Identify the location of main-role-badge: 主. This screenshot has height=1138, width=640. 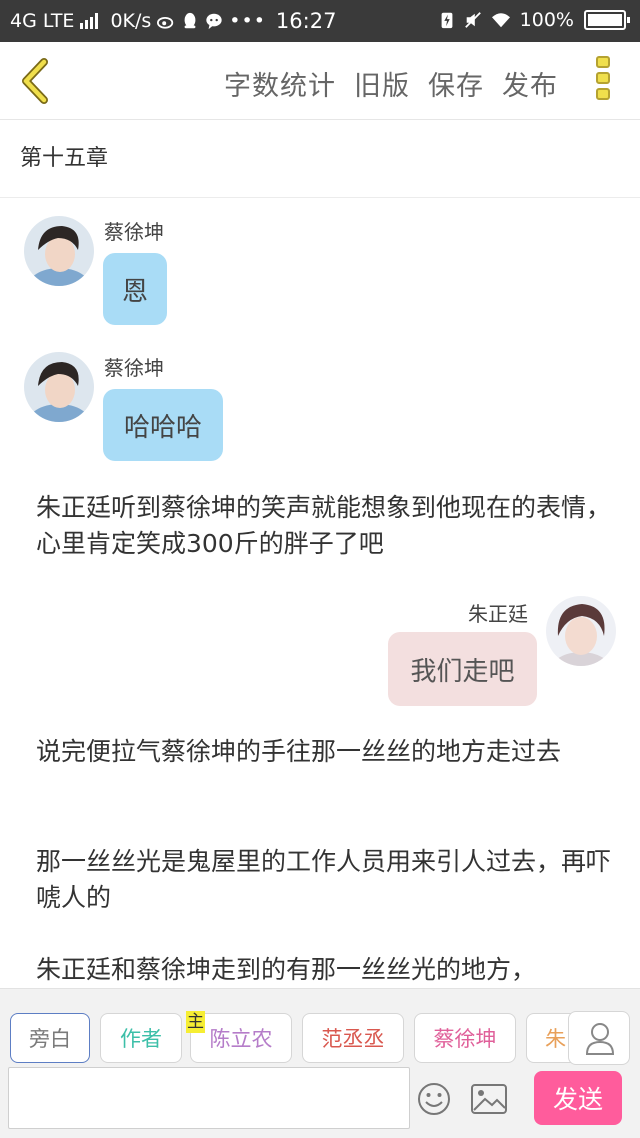
(195, 1022).